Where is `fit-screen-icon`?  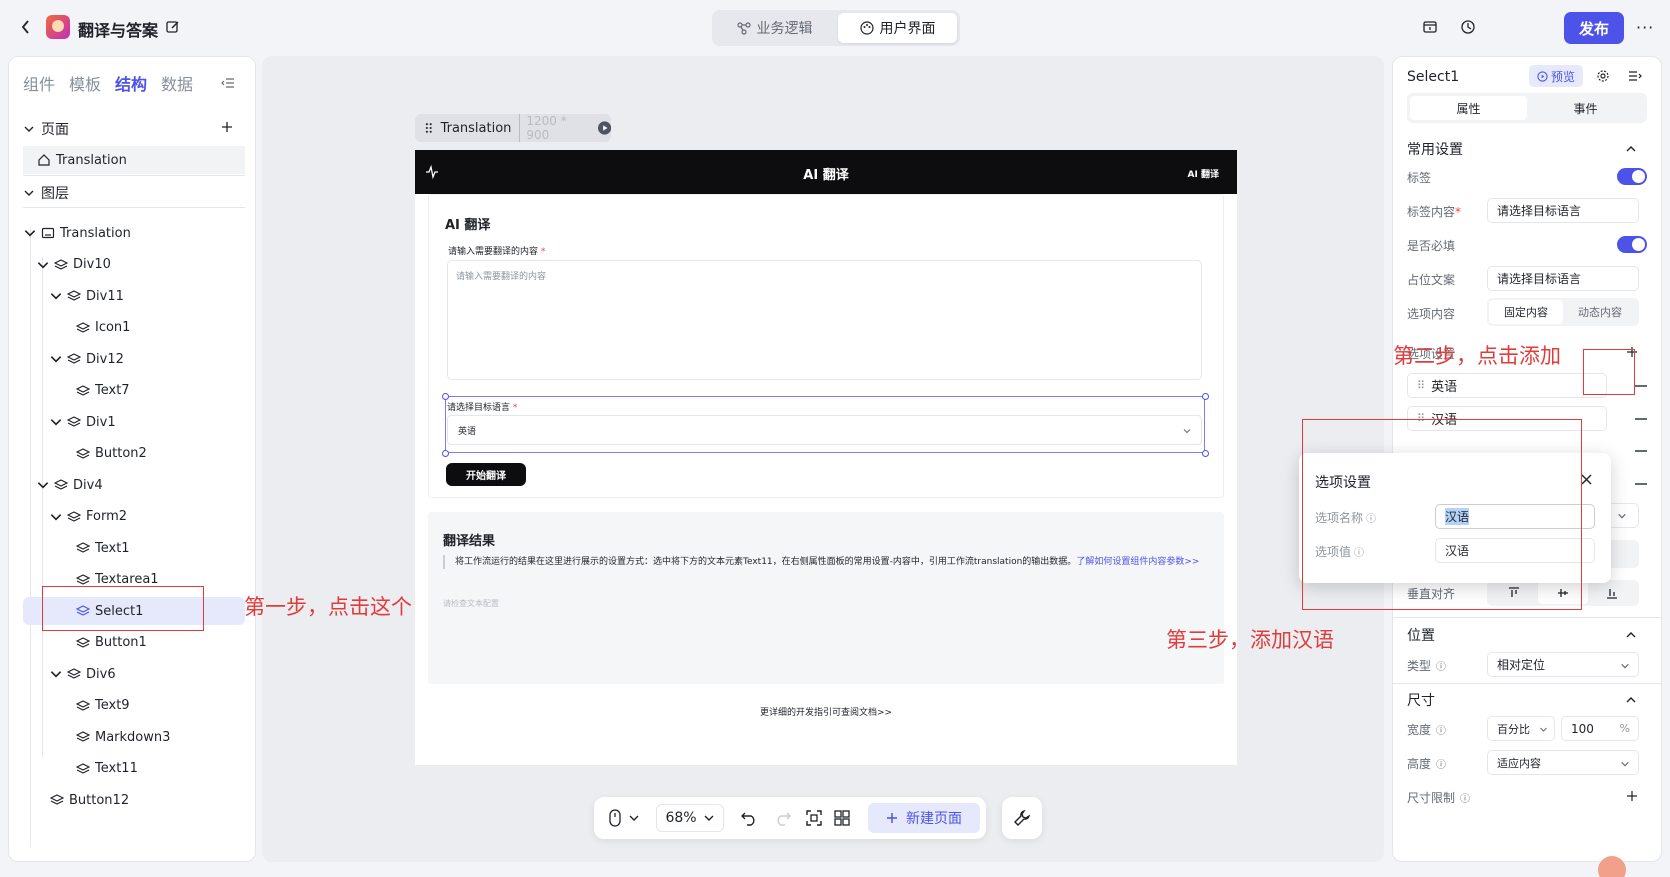 fit-screen-icon is located at coordinates (814, 818).